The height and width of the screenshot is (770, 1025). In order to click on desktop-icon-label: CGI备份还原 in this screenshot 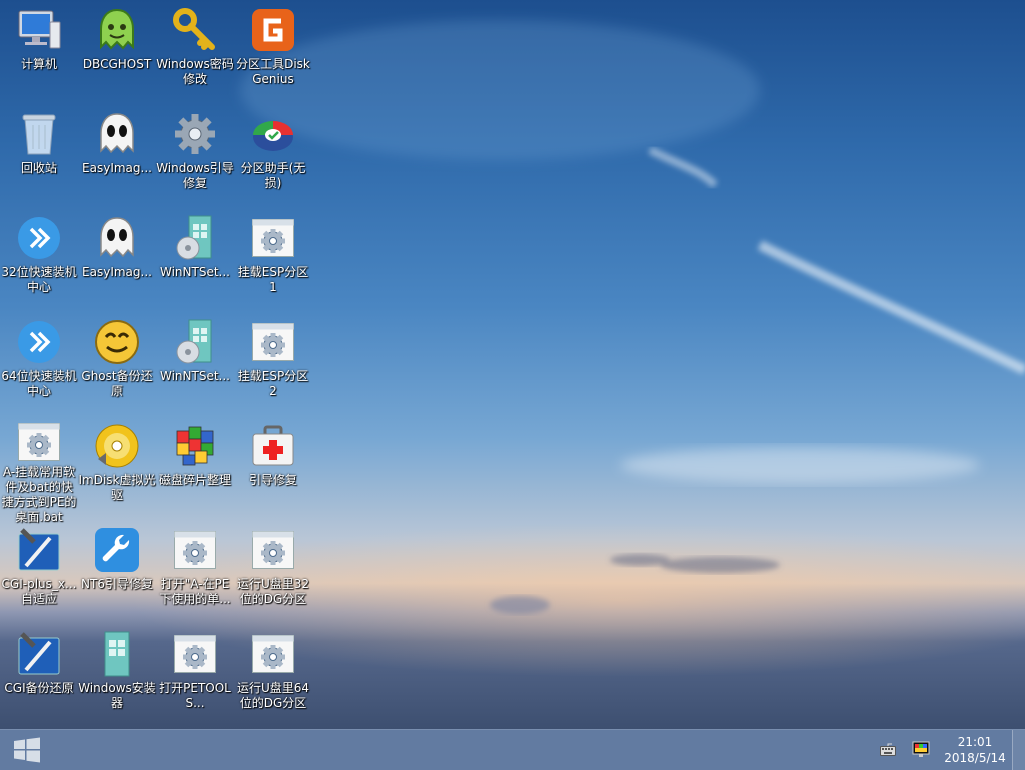, I will do `click(39, 688)`.